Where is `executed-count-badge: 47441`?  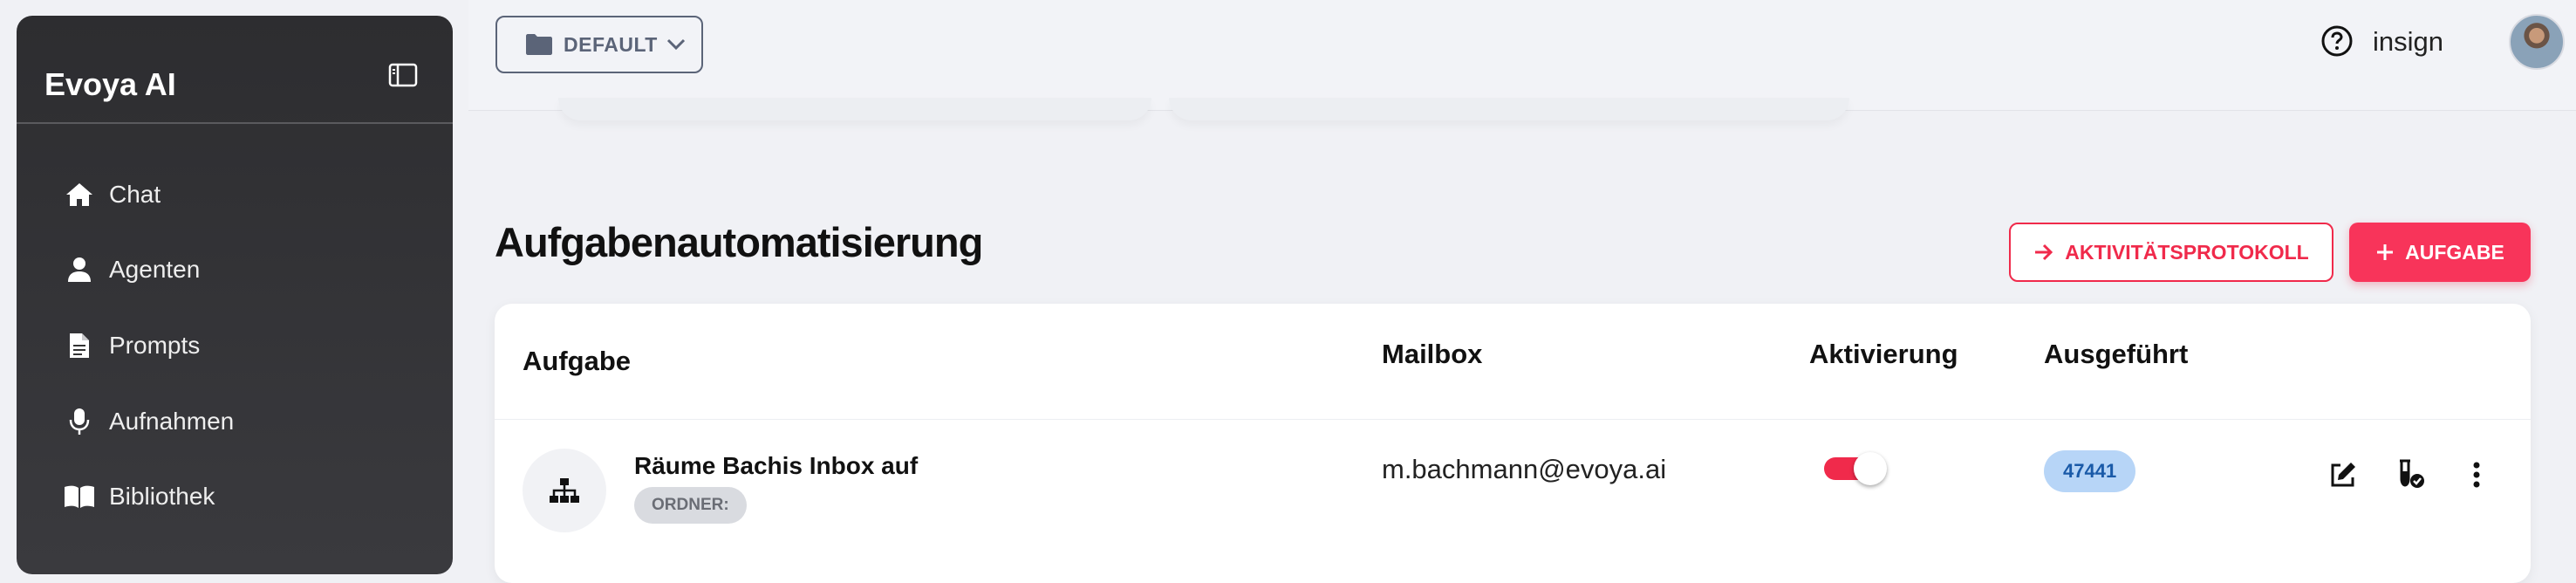
executed-count-badge: 47441 is located at coordinates (2090, 471).